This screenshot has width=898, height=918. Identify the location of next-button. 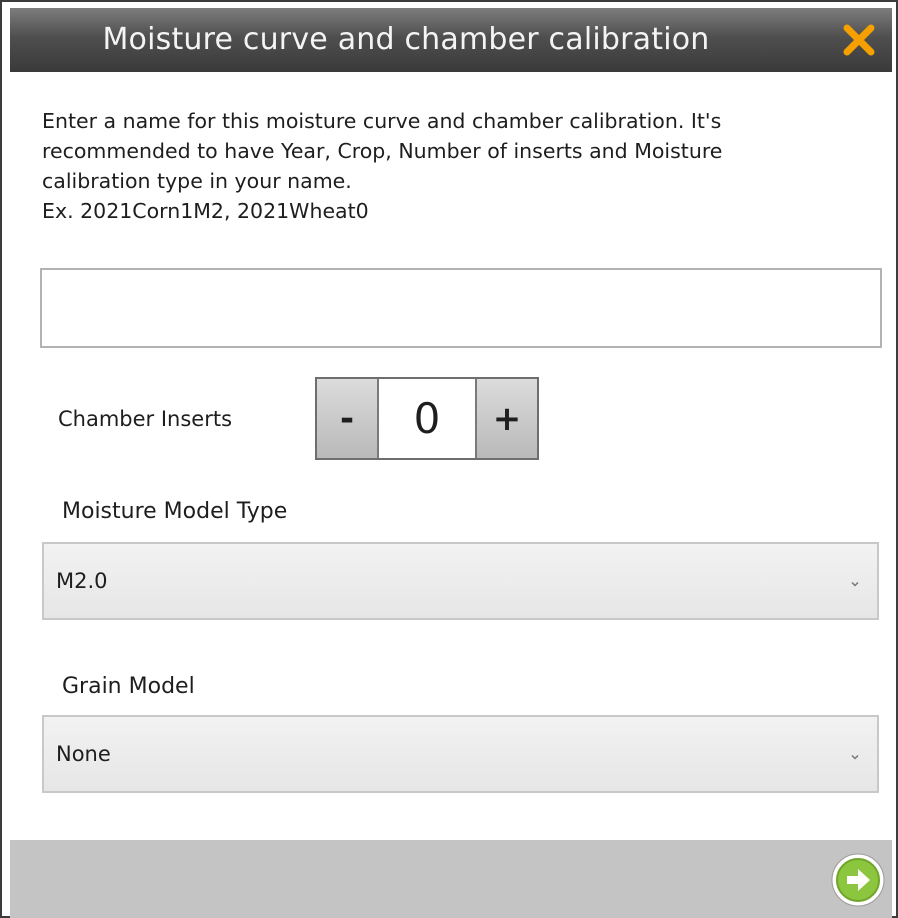
(858, 880).